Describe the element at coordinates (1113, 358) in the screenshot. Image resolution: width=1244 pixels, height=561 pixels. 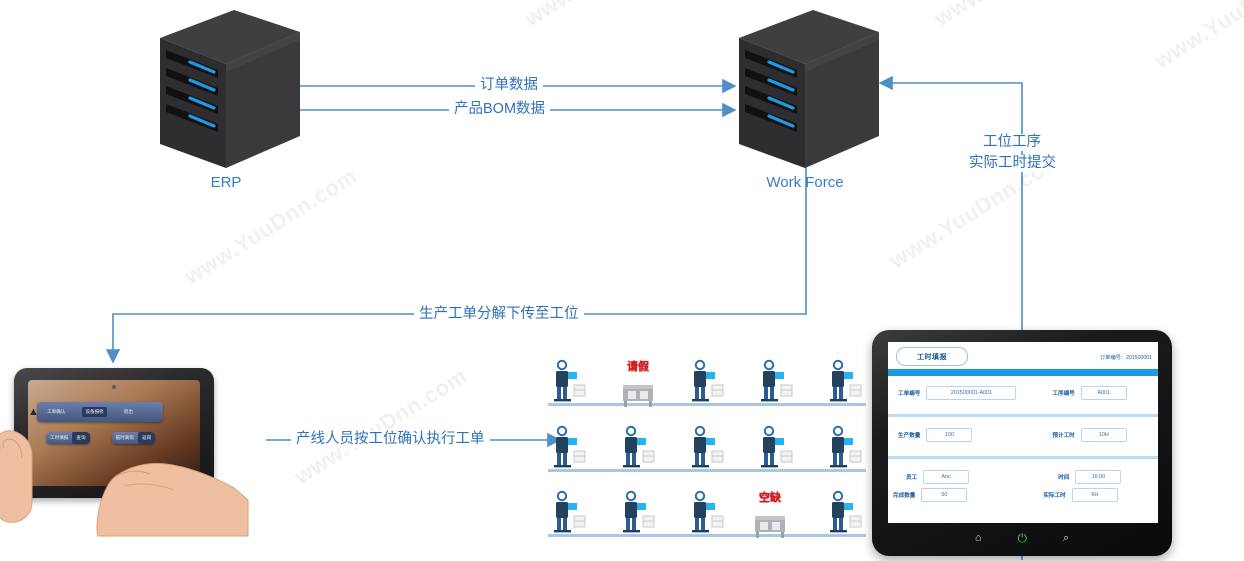
I see `order-number-label: 订单编号：` at that location.